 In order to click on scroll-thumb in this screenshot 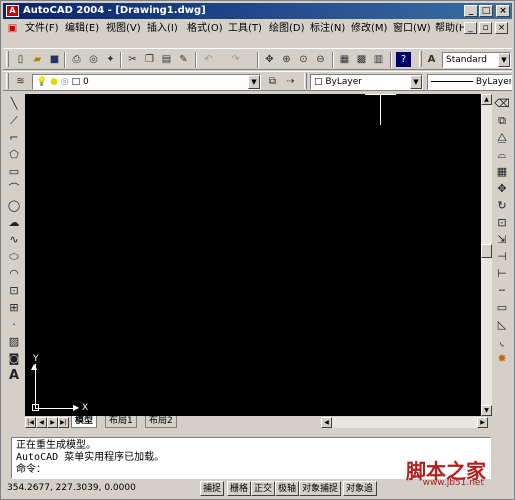, I will do `click(486, 251)`.